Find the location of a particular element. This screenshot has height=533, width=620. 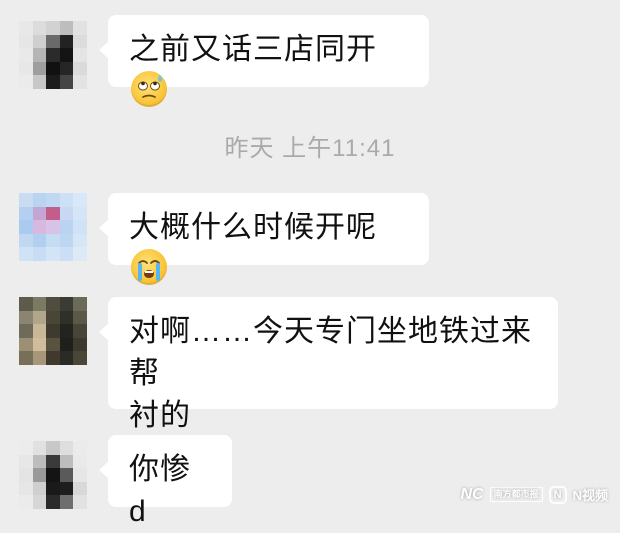

watermark-app: N视频 is located at coordinates (590, 495).